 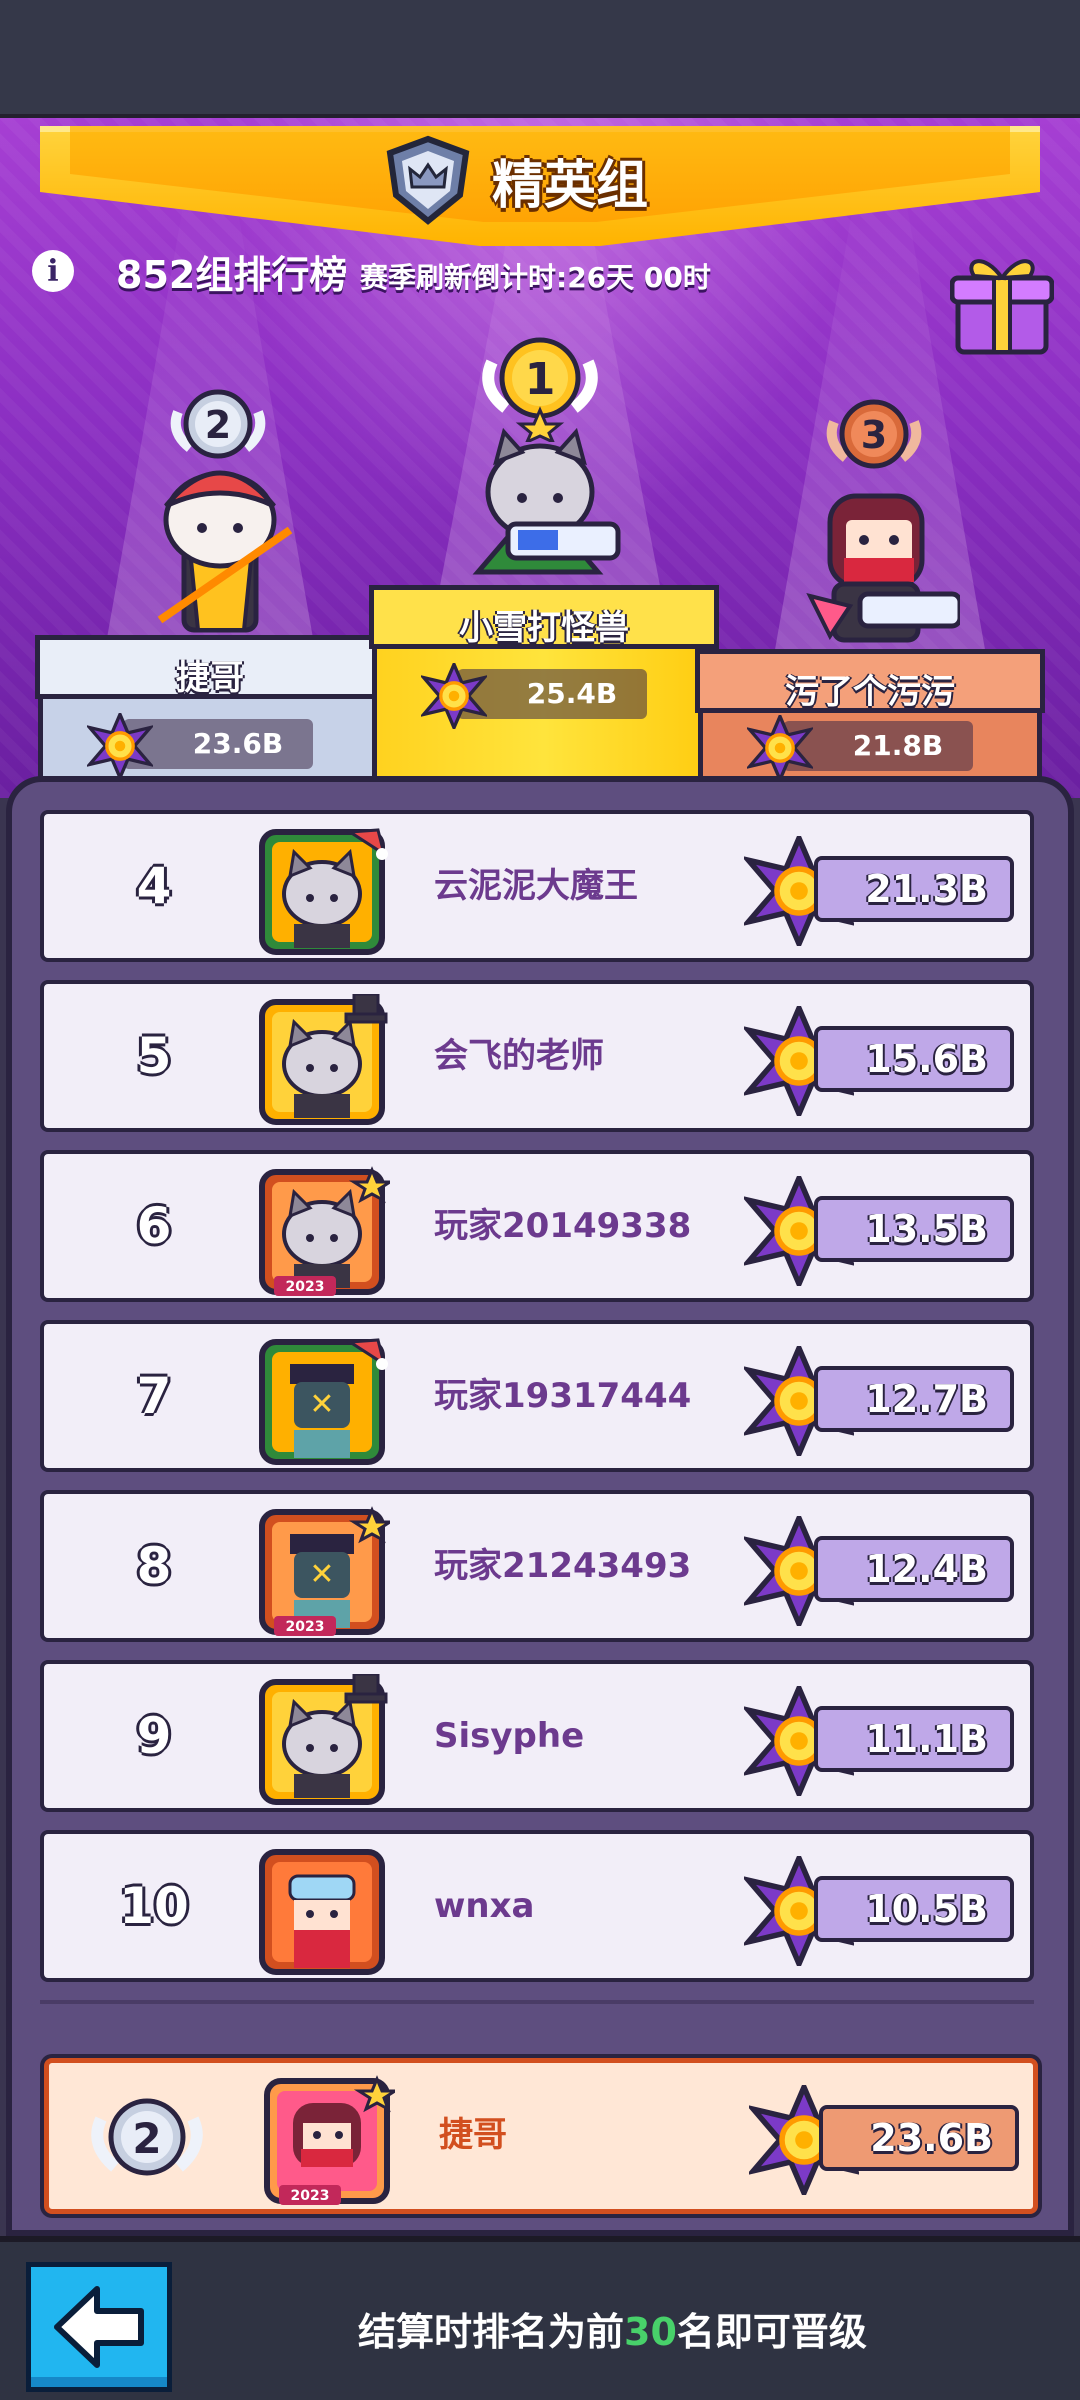 I want to click on divider, so click(x=537, y=2002).